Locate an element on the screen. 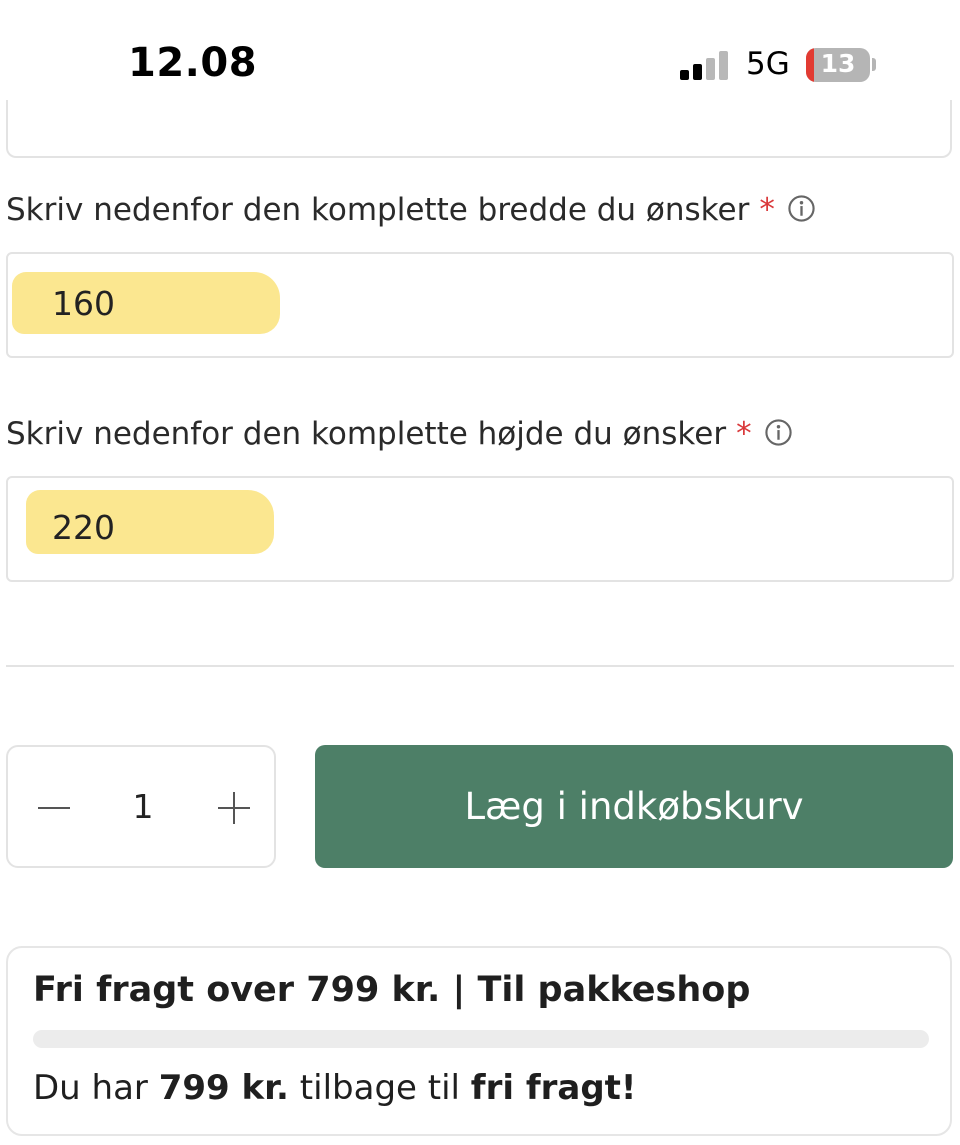  status-time: 12.08 is located at coordinates (193, 63).